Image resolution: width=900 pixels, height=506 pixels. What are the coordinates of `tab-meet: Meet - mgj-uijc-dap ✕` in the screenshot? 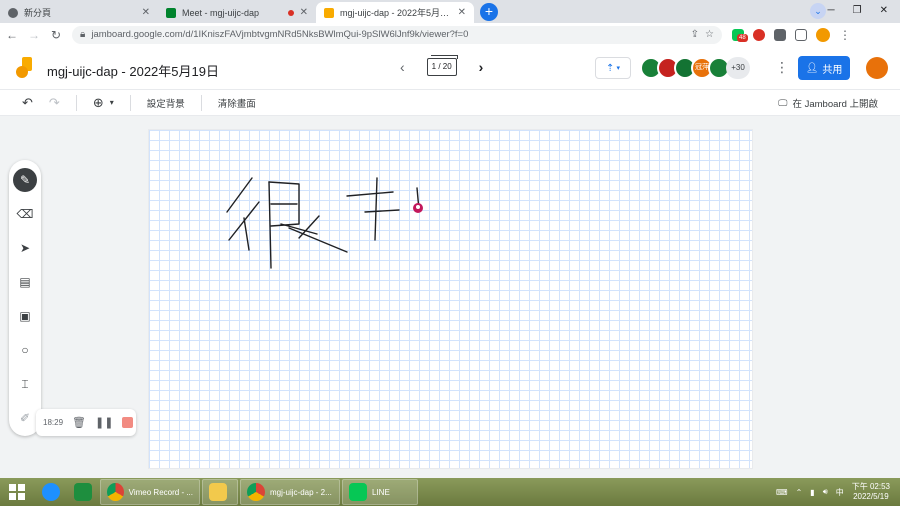 It's located at (237, 12).